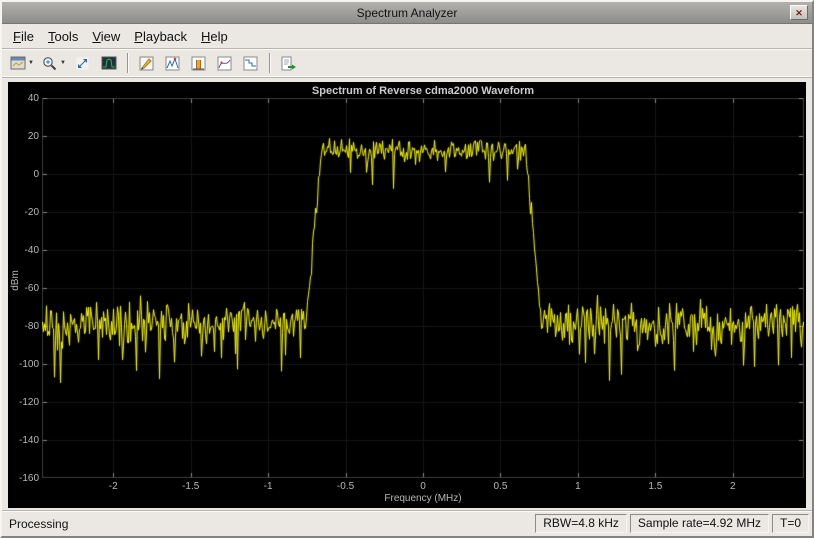 This screenshot has height=538, width=814. I want to click on status-time: T=0, so click(790, 523).